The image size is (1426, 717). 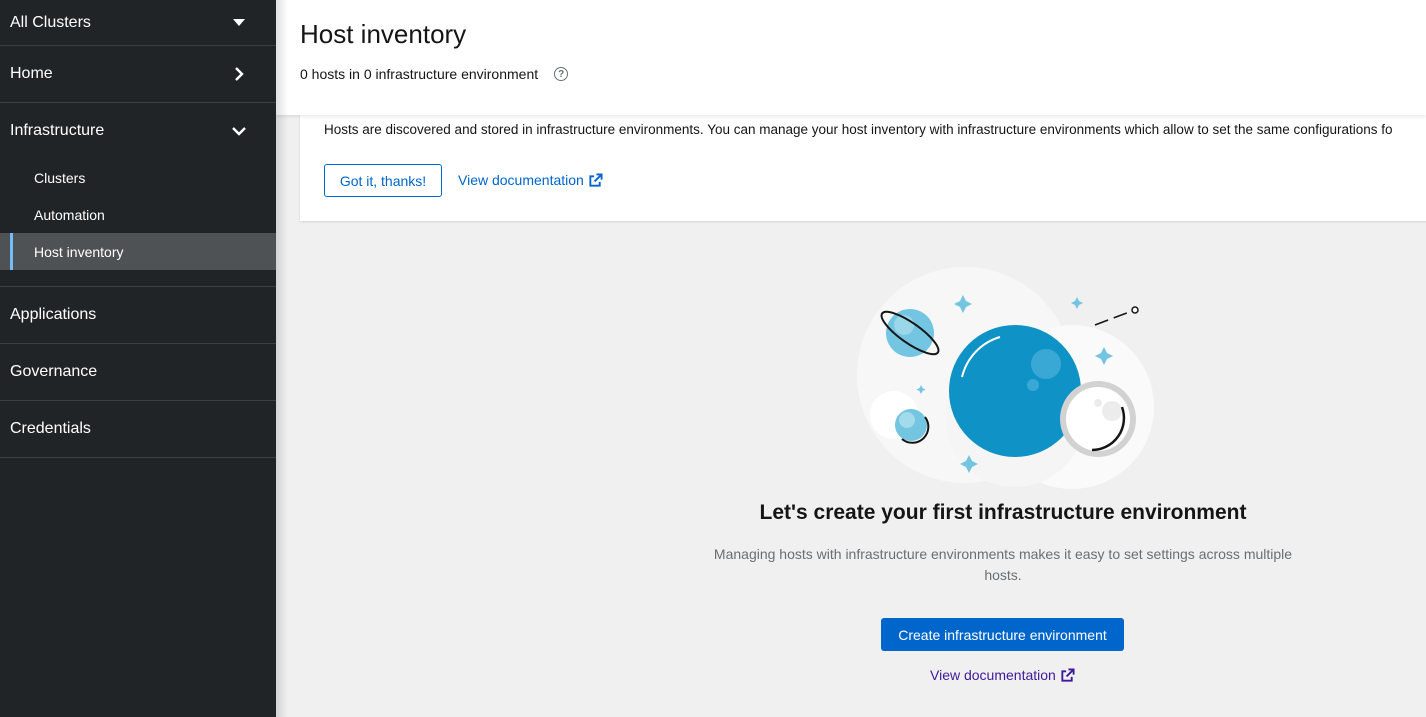 I want to click on sidebar-item-host-inventory: Host inventory, so click(x=138, y=251).